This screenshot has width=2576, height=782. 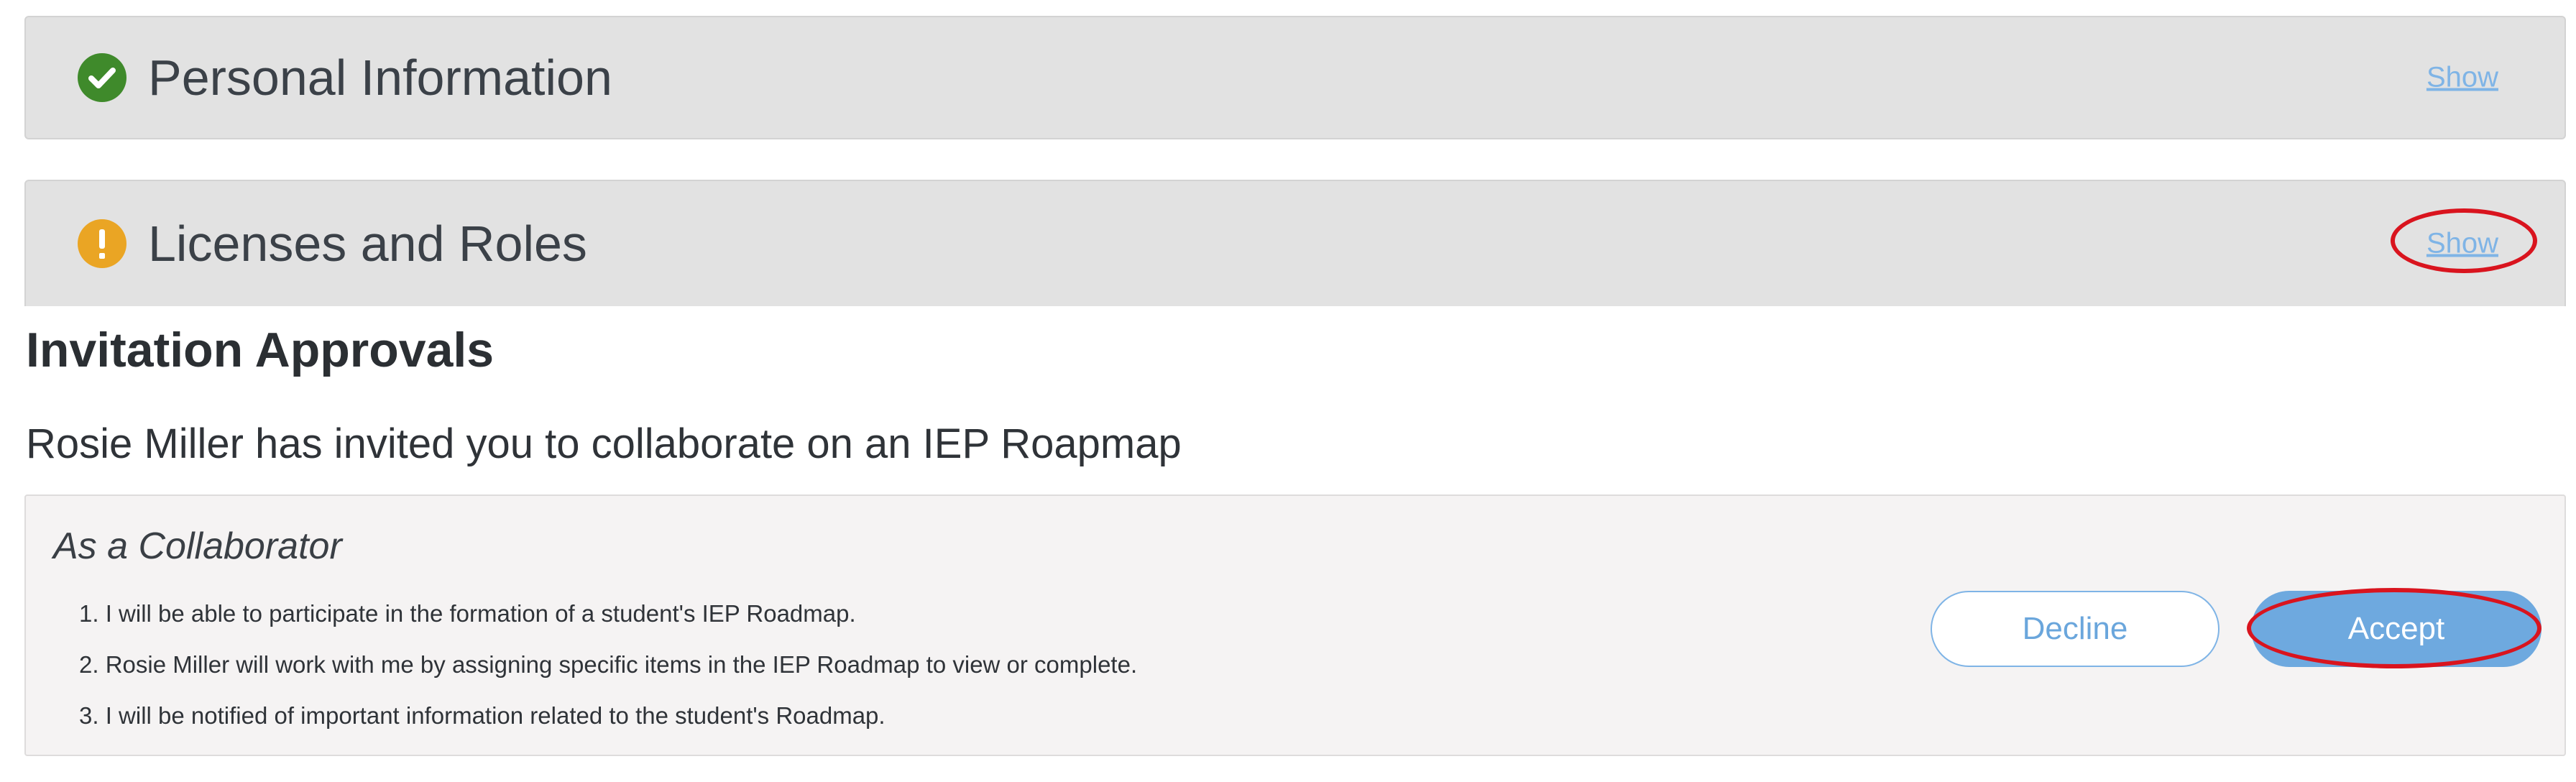 I want to click on exclamation-circle-icon, so click(x=102, y=243).